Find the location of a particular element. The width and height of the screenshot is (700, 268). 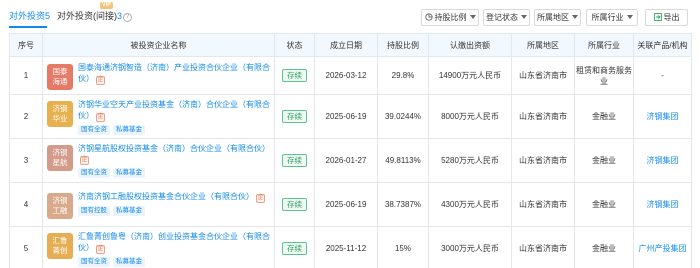

region-filter-label: 所属地区 is located at coordinates (553, 17).